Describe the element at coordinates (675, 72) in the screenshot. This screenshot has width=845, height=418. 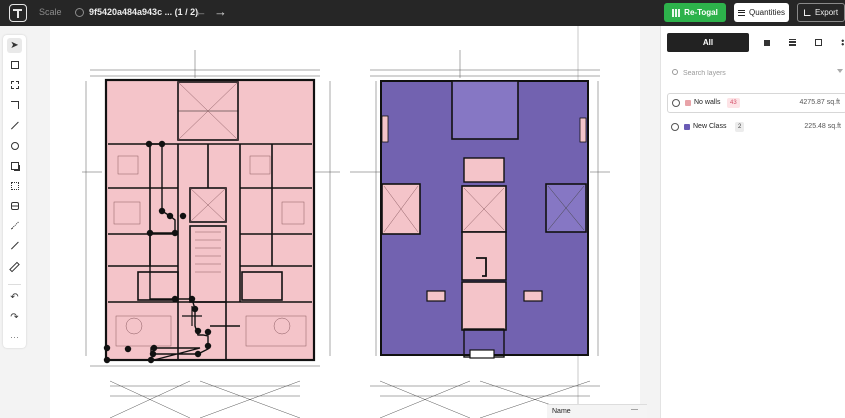
I see `search-icon` at that location.